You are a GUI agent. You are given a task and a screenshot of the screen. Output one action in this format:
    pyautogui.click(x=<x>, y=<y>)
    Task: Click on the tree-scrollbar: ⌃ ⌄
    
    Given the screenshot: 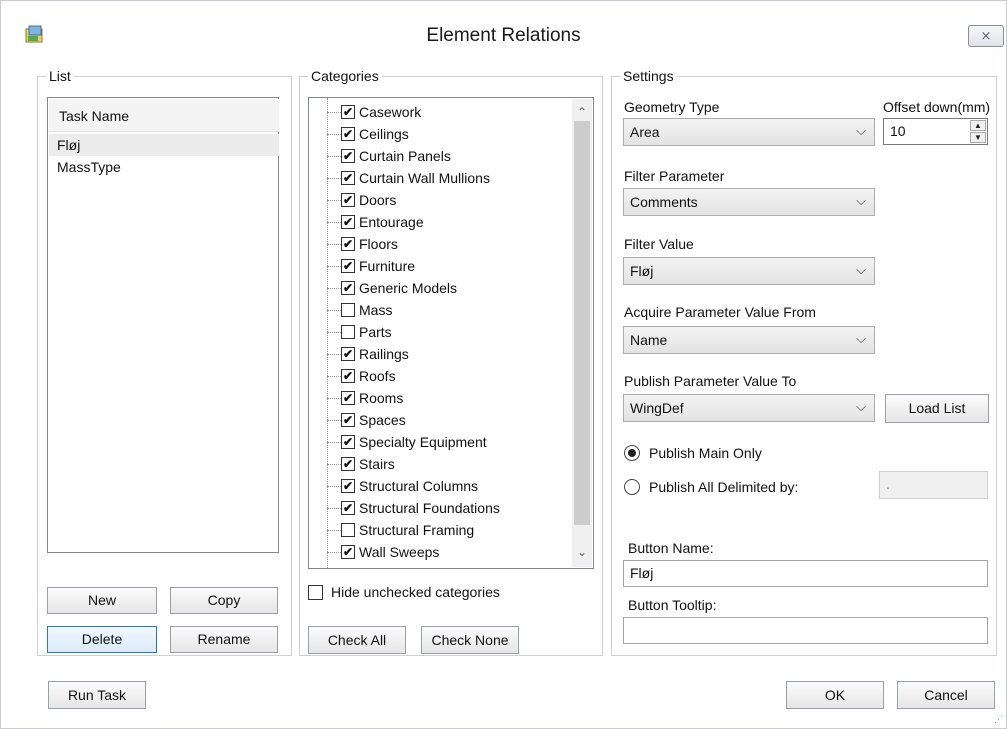 What is the action you would take?
    pyautogui.click(x=582, y=333)
    